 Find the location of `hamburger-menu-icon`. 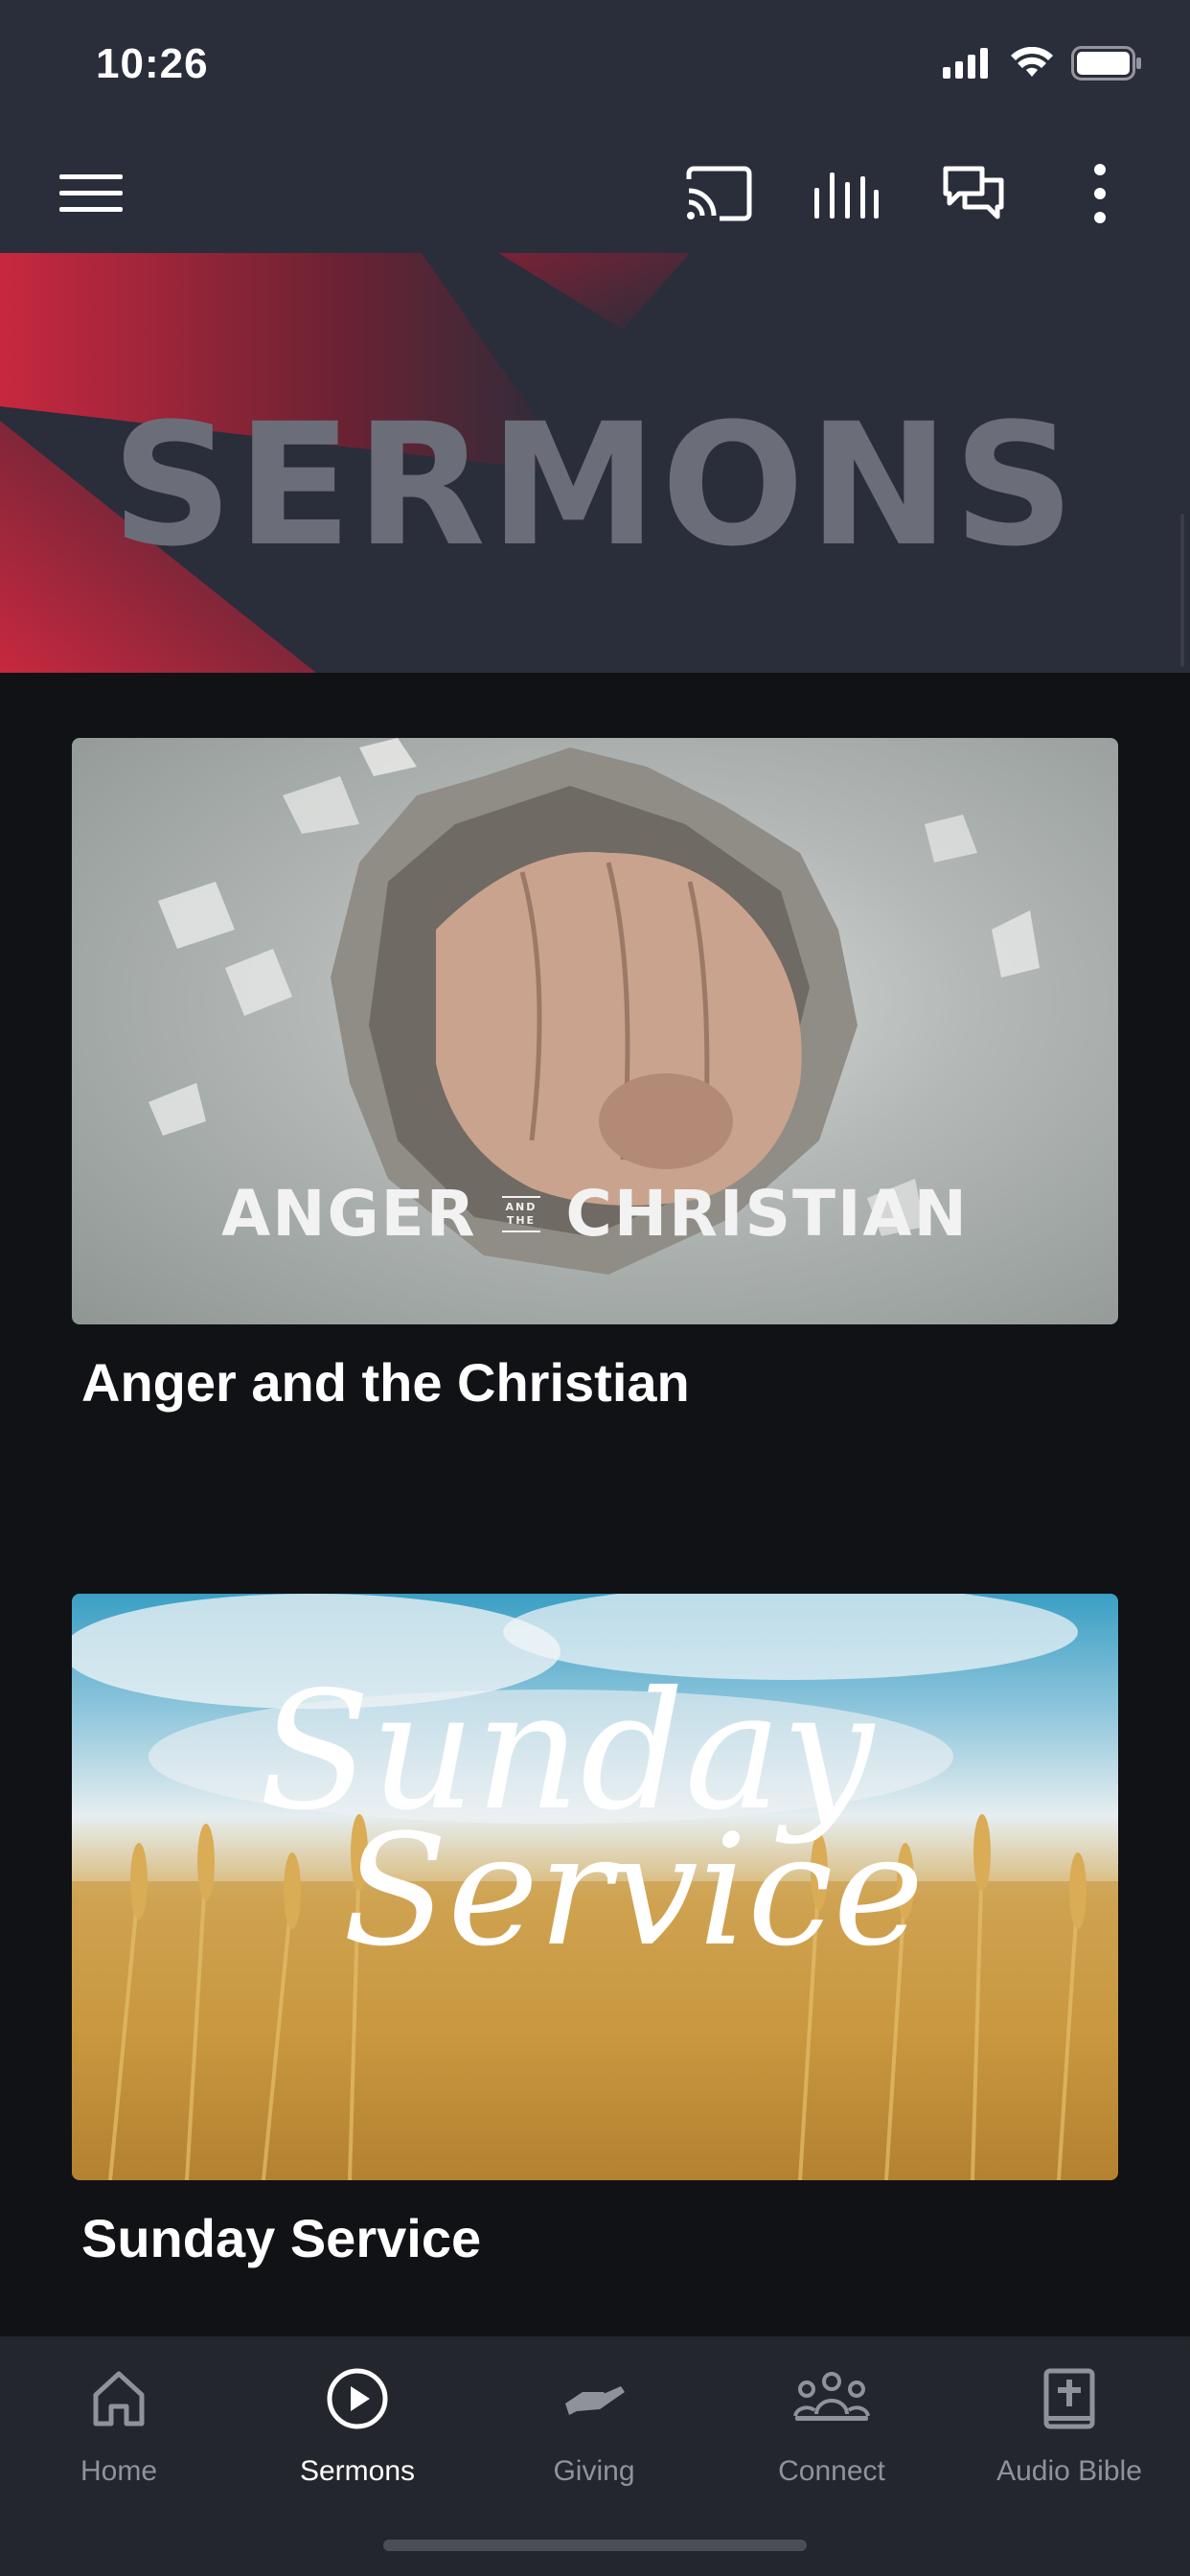

hamburger-menu-icon is located at coordinates (91, 193).